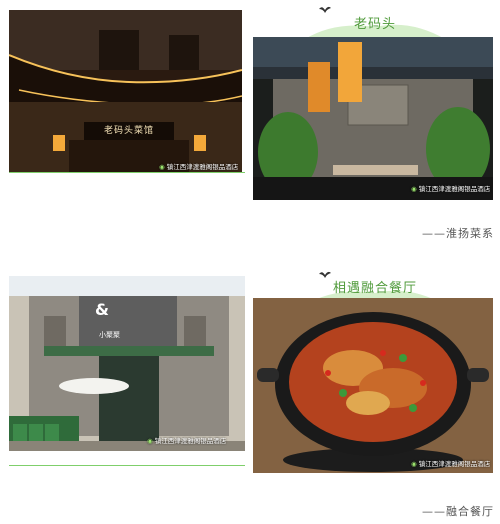 Image resolution: width=500 pixels, height=524 pixels. I want to click on section-caption: ——淮扬菜系, so click(458, 233).